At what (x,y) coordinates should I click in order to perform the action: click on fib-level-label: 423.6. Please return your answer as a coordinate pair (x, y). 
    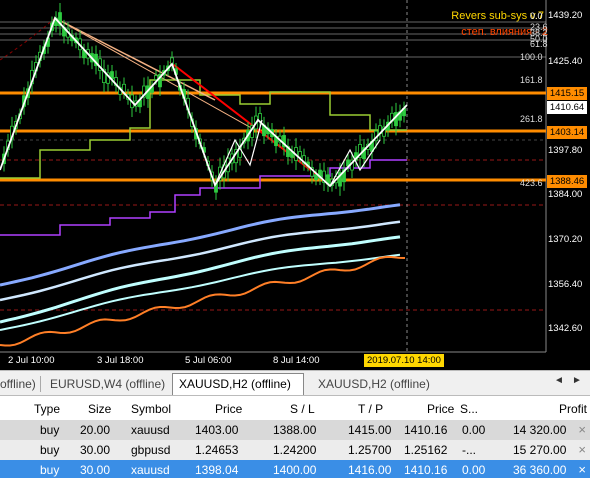
    Looking at the image, I should click on (531, 183).